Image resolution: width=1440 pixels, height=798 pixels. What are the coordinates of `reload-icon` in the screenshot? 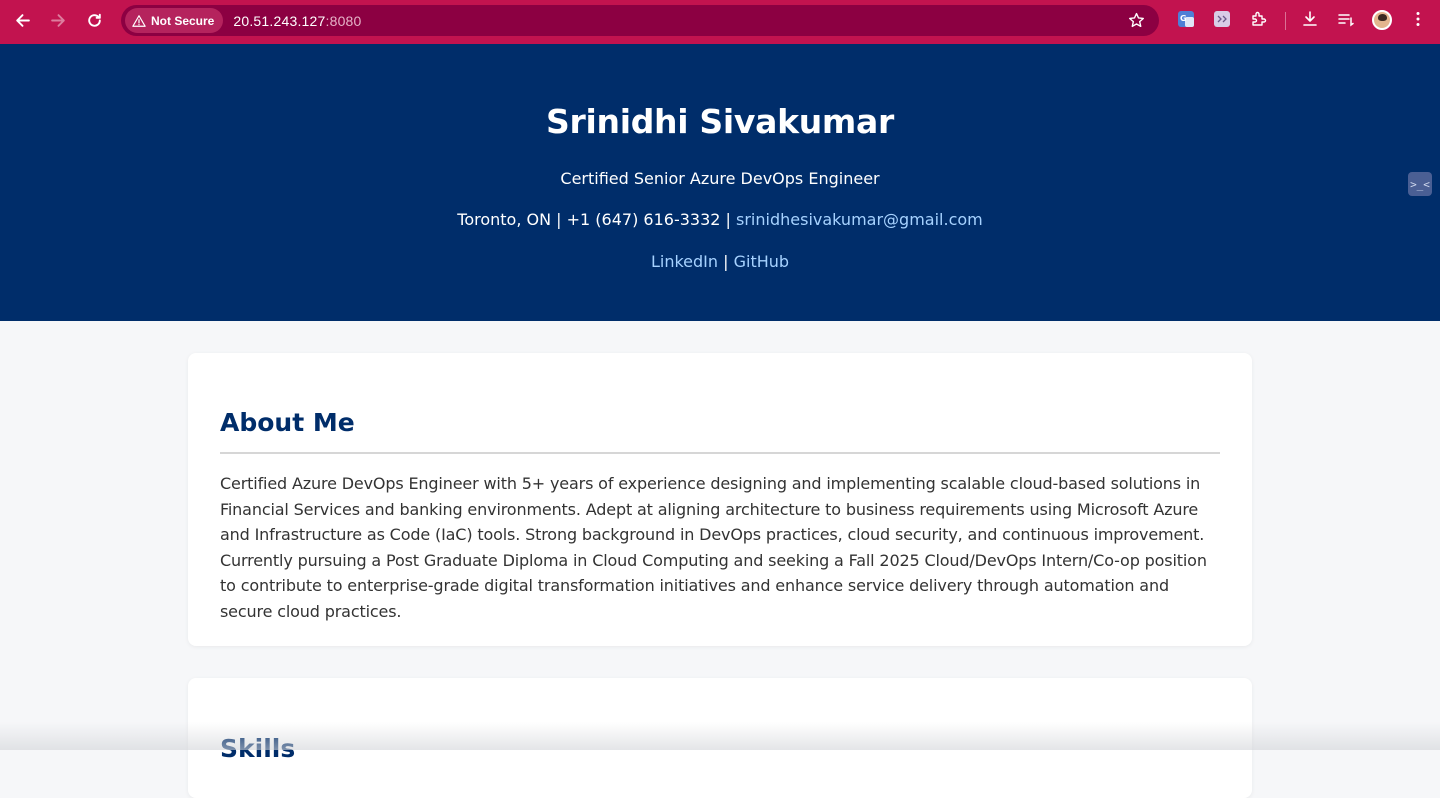 It's located at (94, 20).